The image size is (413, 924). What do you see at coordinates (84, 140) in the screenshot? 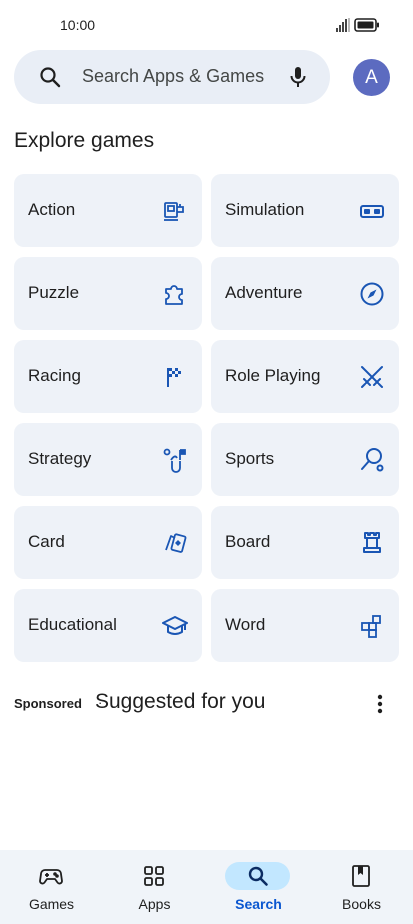
I see `section-title: Explore games` at bounding box center [84, 140].